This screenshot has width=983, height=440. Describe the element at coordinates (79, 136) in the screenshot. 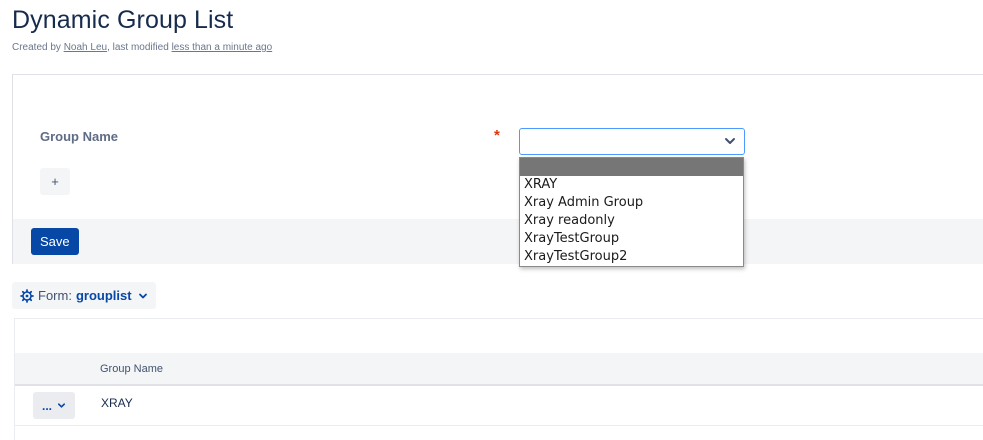

I see `group-name-label: Group Name` at that location.